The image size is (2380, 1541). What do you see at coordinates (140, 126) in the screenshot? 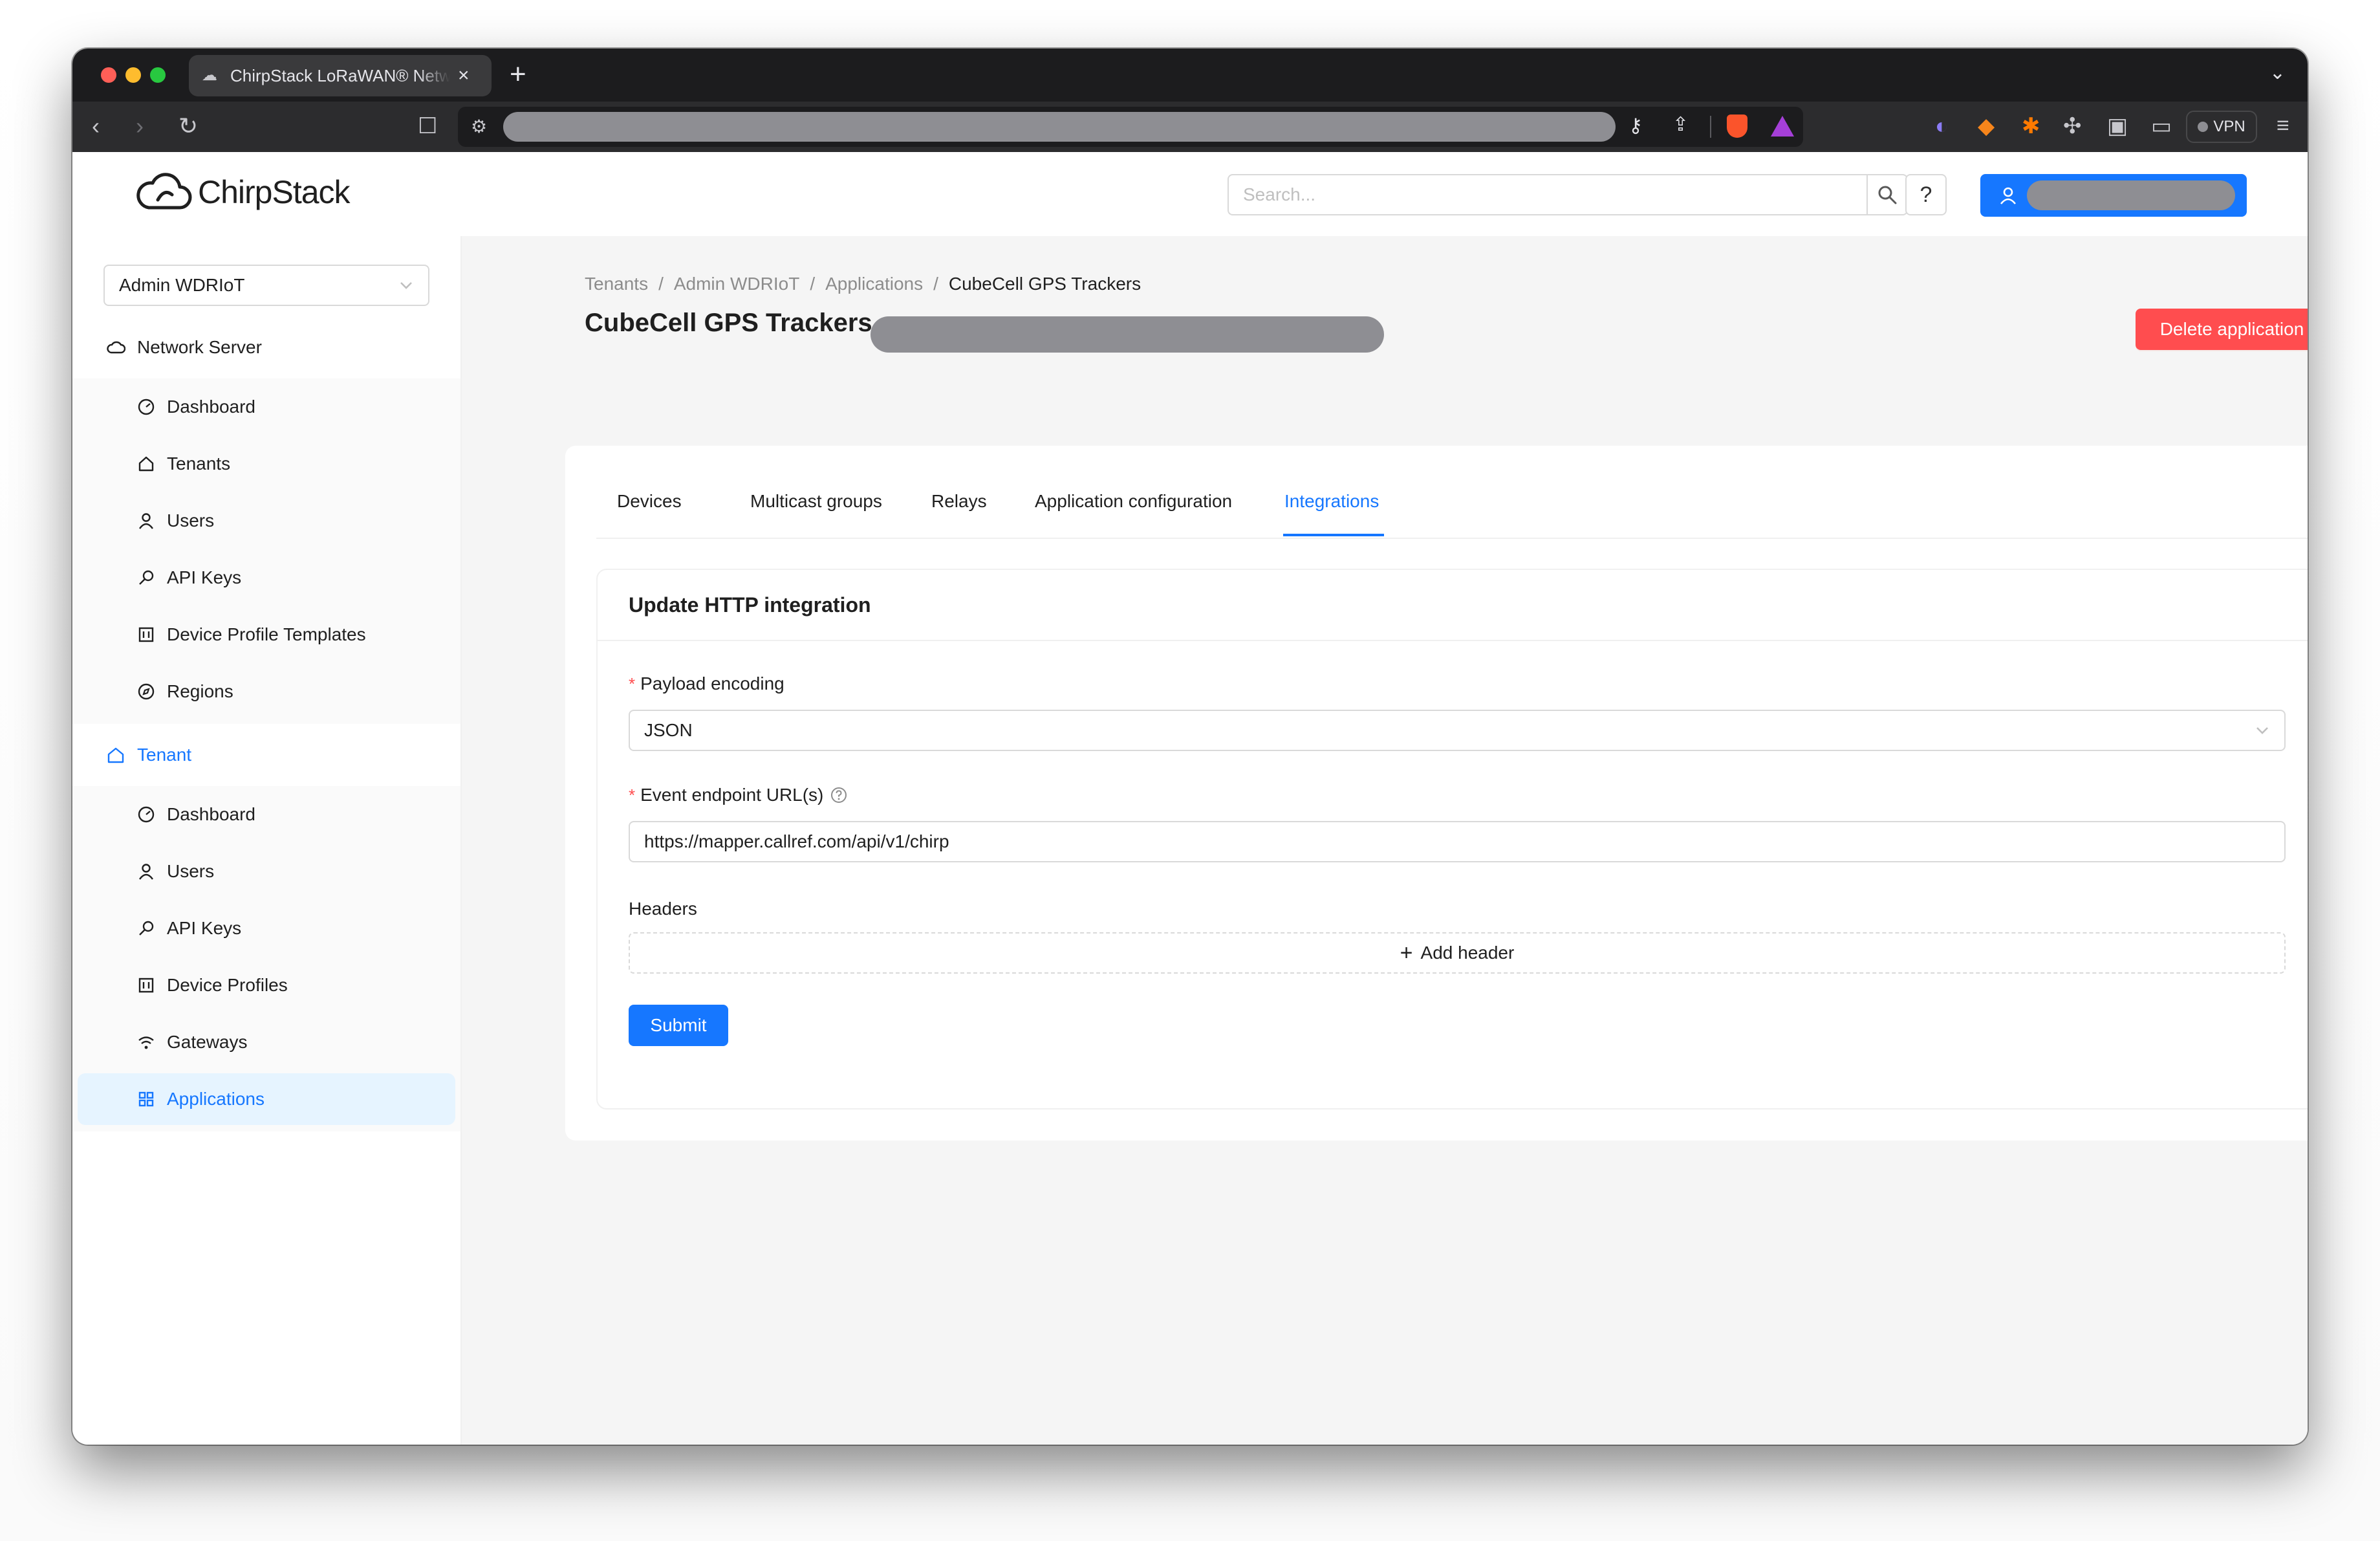
I see `forward-icon: ›` at bounding box center [140, 126].